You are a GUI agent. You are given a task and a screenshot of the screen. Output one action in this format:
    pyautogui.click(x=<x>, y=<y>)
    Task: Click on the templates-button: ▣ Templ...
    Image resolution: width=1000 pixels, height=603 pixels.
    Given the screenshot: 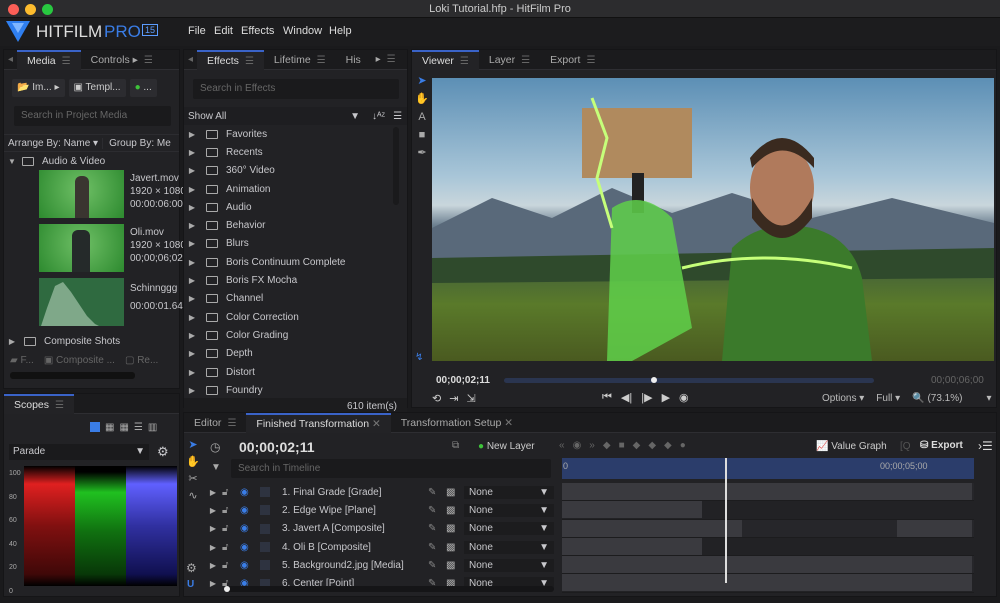 What is the action you would take?
    pyautogui.click(x=97, y=88)
    